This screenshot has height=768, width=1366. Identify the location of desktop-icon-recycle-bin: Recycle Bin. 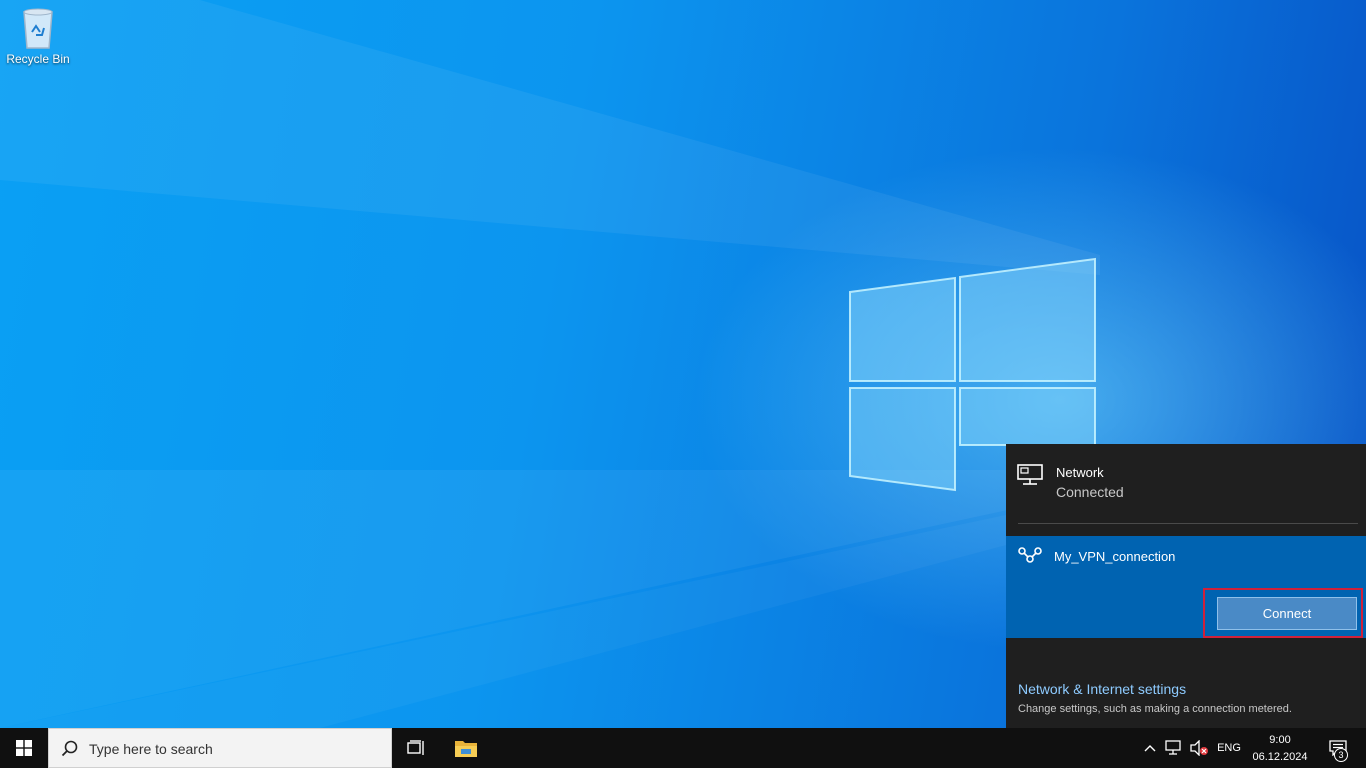
(38, 36).